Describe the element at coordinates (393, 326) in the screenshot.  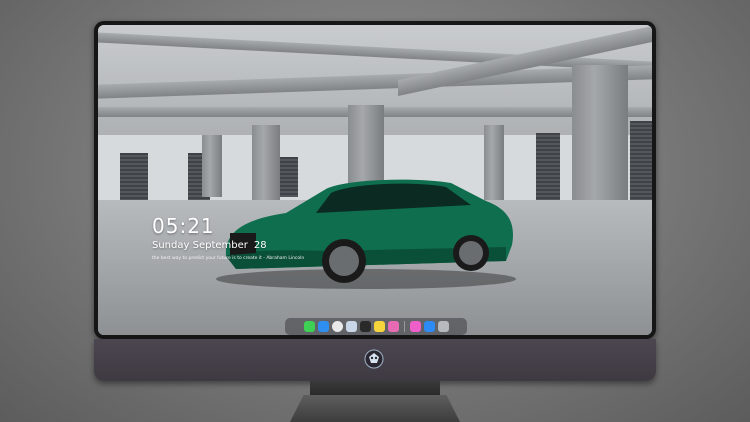
I see `photos-icon` at that location.